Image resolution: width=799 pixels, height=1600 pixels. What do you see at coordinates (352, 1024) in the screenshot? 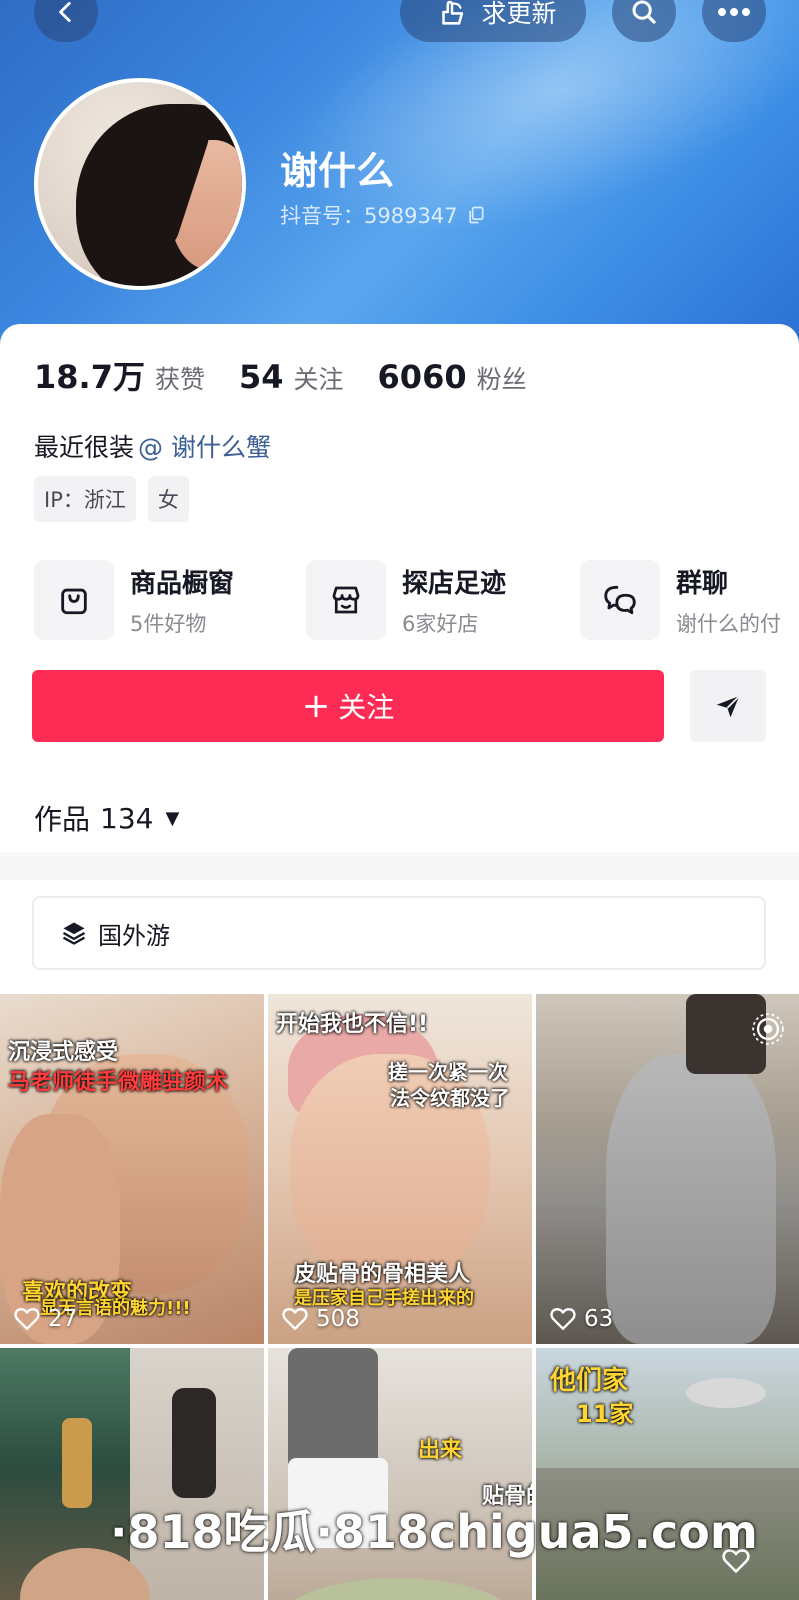
I see `video-caption: 开始我也不信!!` at bounding box center [352, 1024].